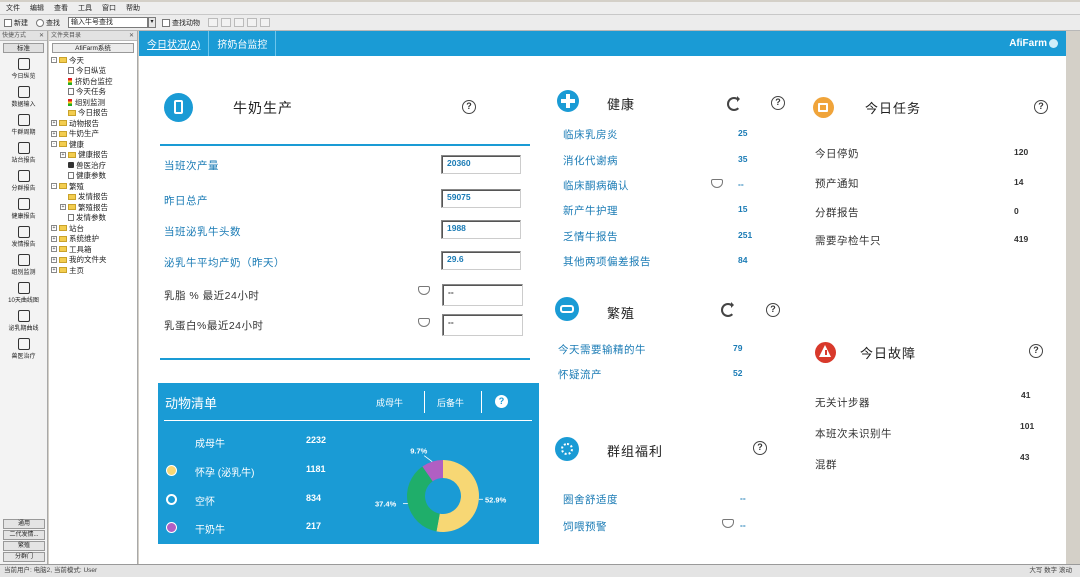 The width and height of the screenshot is (1080, 577). Describe the element at coordinates (23, 209) in the screenshot. I see `shortcut-health: 健康报告` at that location.